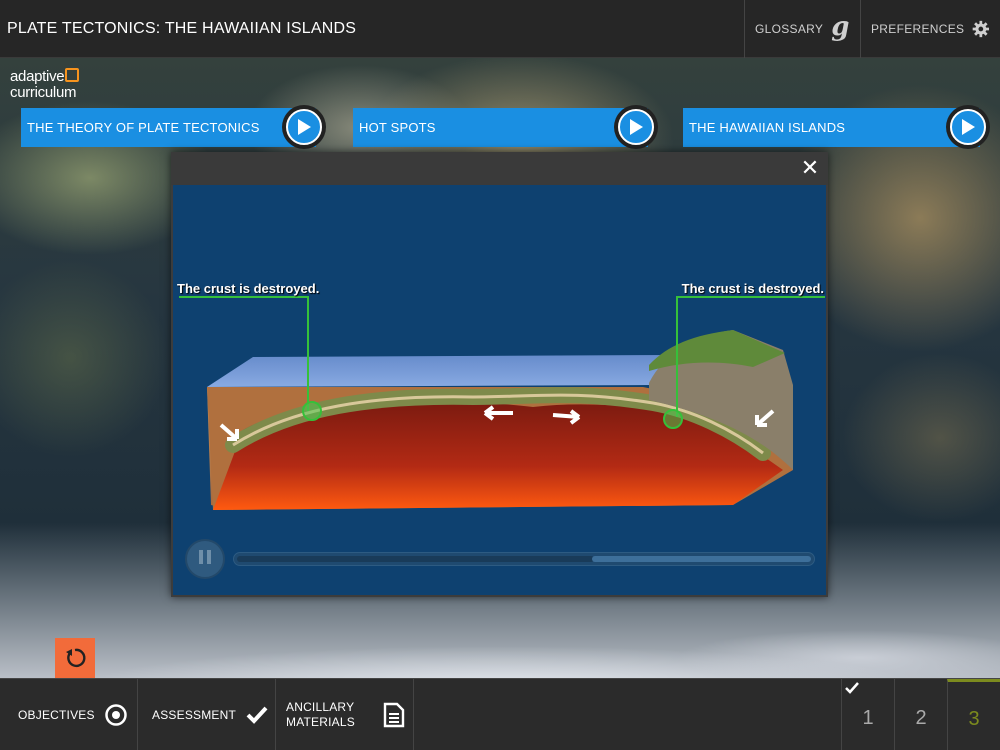 The image size is (1000, 750). What do you see at coordinates (505, 127) in the screenshot?
I see `lesson-hot-spots: HOT SPOTS` at bounding box center [505, 127].